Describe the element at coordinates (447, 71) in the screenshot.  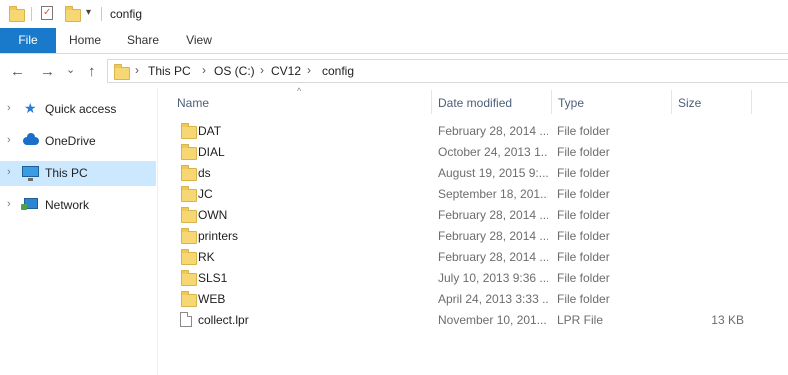
I see `address-bar: › This PC › OS (C:) › CV12 › config` at that location.